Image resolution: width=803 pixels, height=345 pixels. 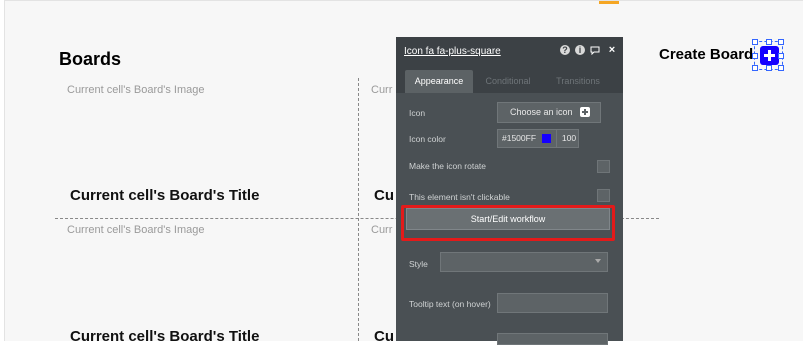 I want to click on panel-title: Icon fa fa-plus-square, so click(x=452, y=51).